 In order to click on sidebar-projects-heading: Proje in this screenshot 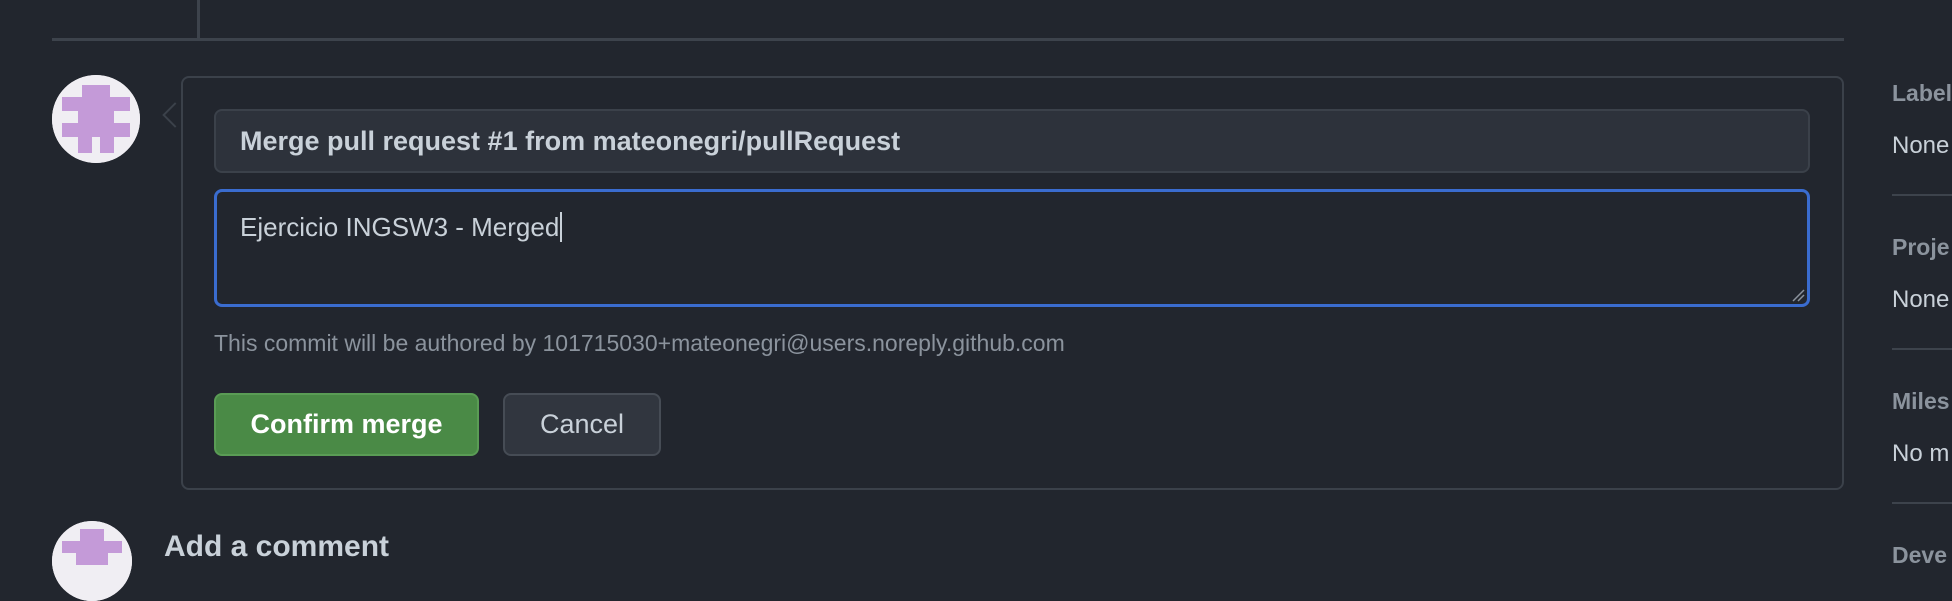, I will do `click(1921, 247)`.